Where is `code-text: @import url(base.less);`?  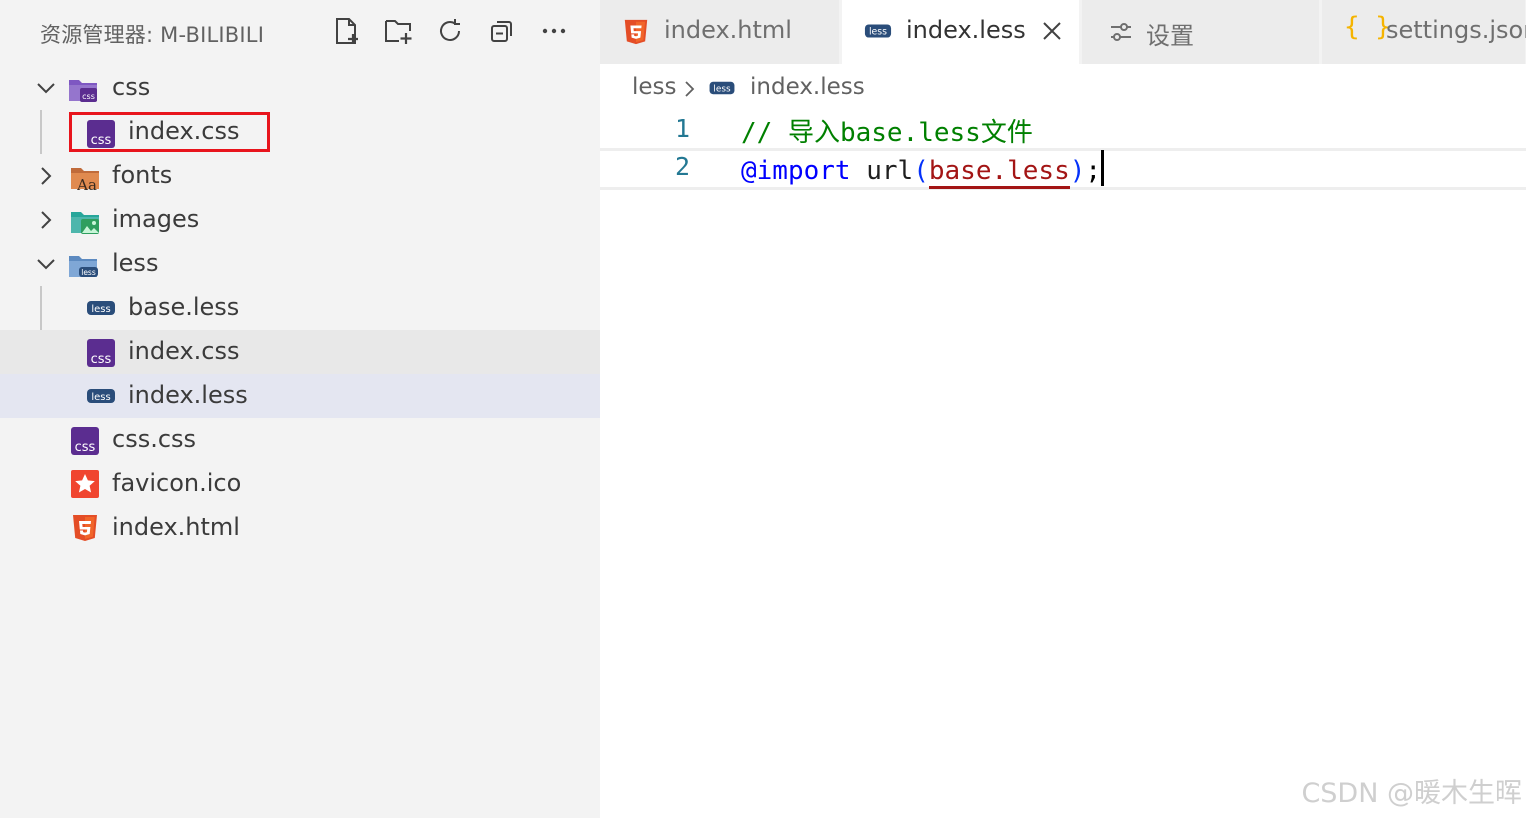
code-text: @import url(base.less); is located at coordinates (923, 169).